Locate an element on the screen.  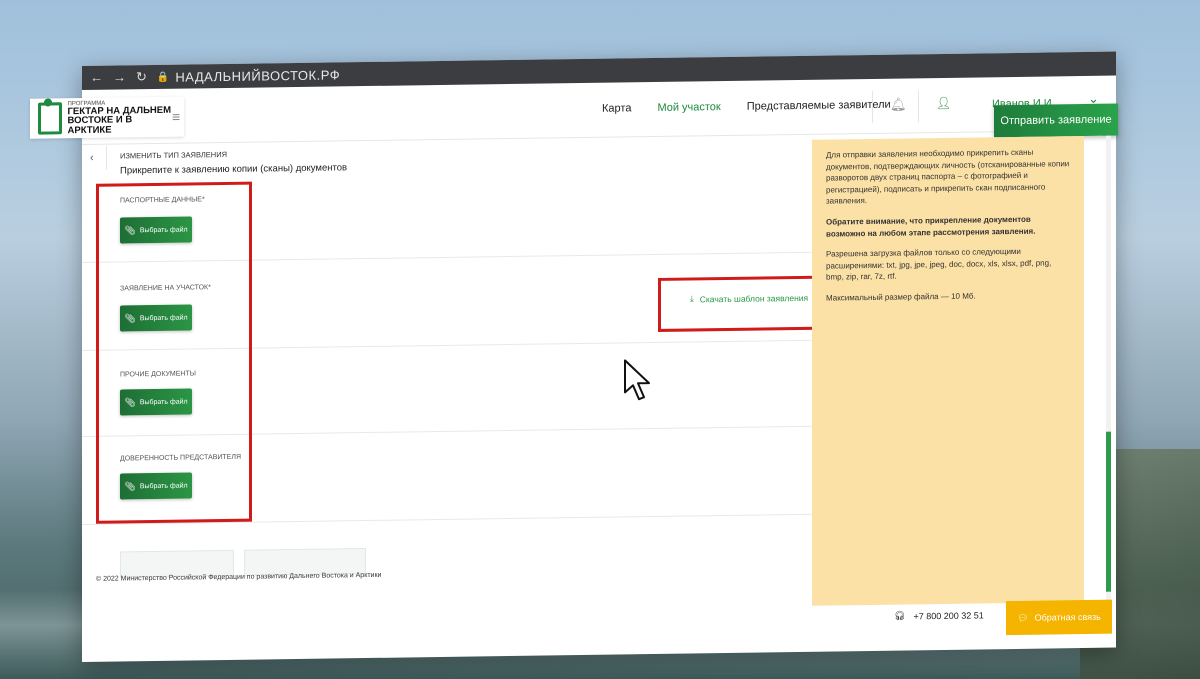
bell-icon: 🔔︎ is located at coordinates (898, 104).